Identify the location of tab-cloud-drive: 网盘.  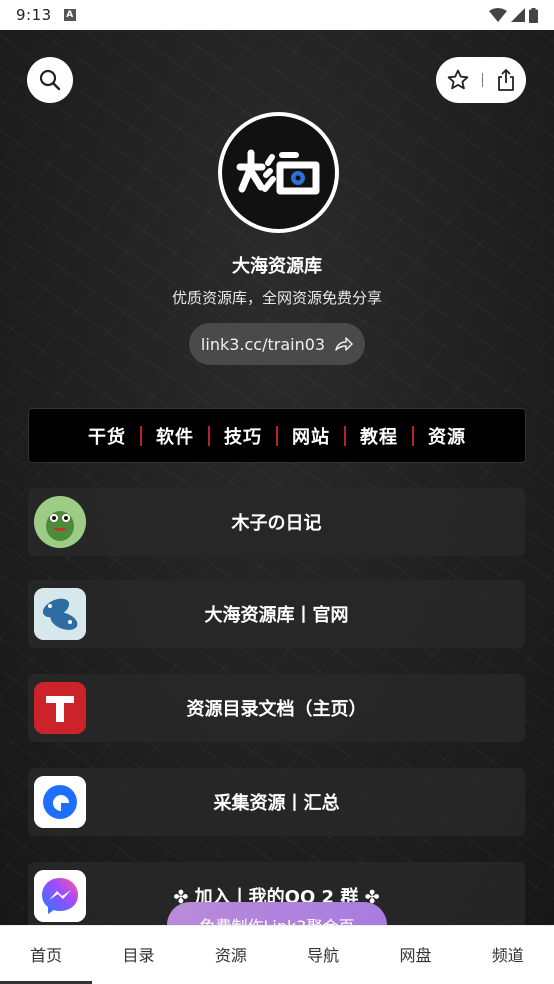
(415, 955).